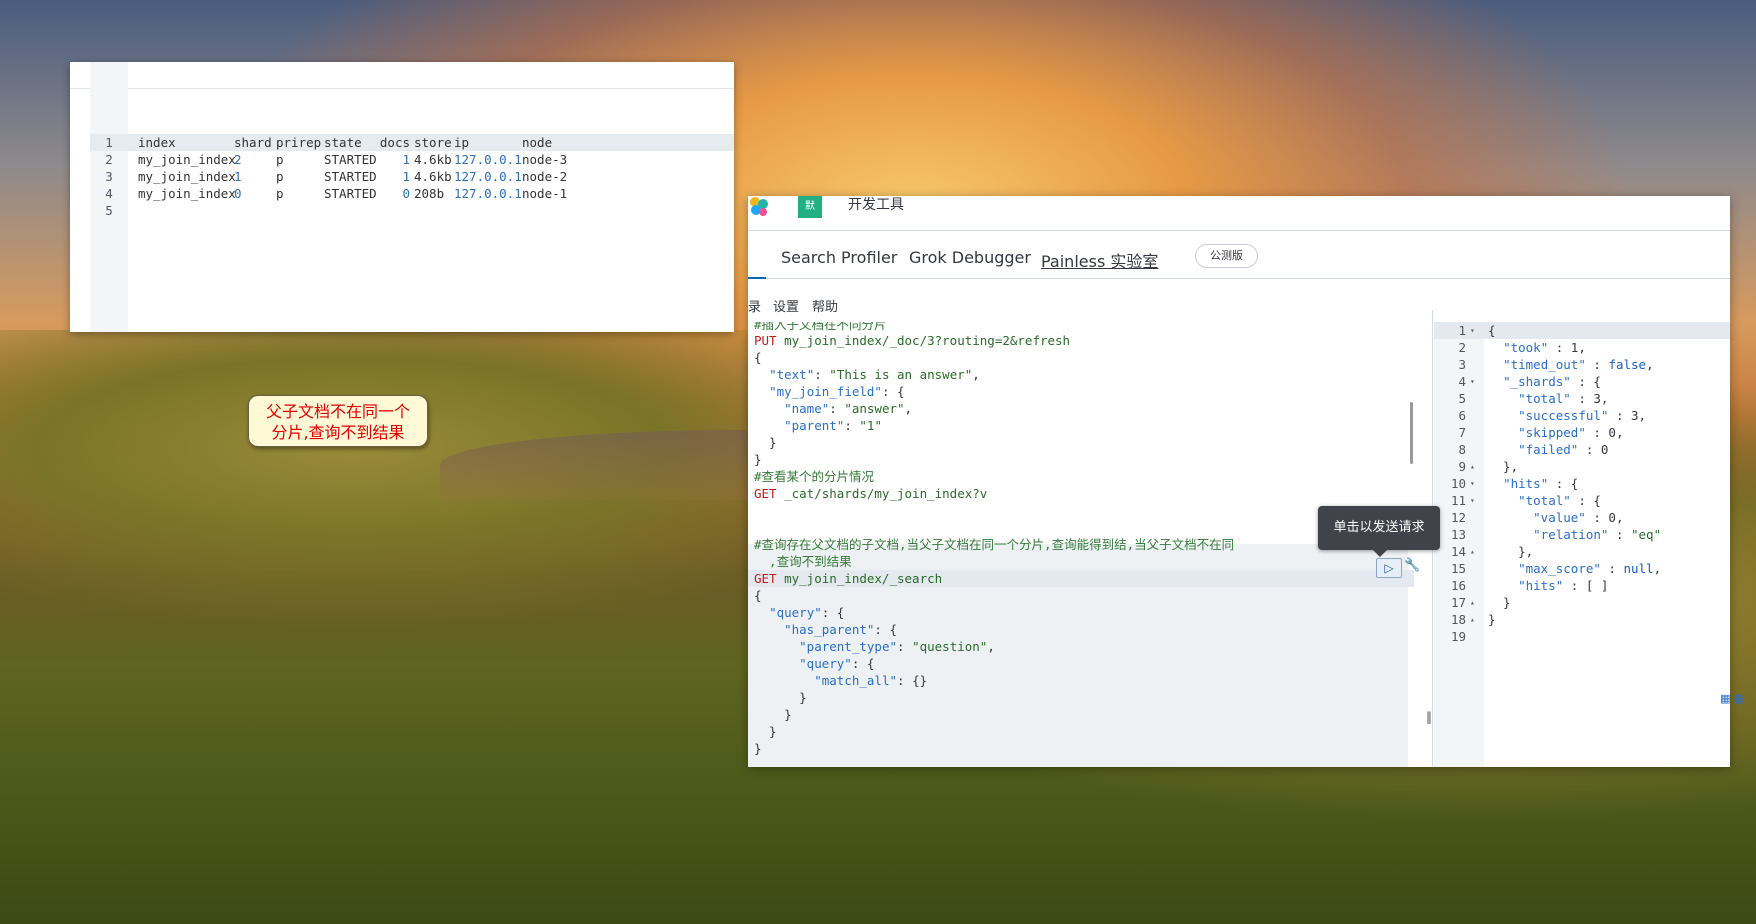 Image resolution: width=1756 pixels, height=924 pixels. I want to click on line-number: 6, so click(1462, 415).